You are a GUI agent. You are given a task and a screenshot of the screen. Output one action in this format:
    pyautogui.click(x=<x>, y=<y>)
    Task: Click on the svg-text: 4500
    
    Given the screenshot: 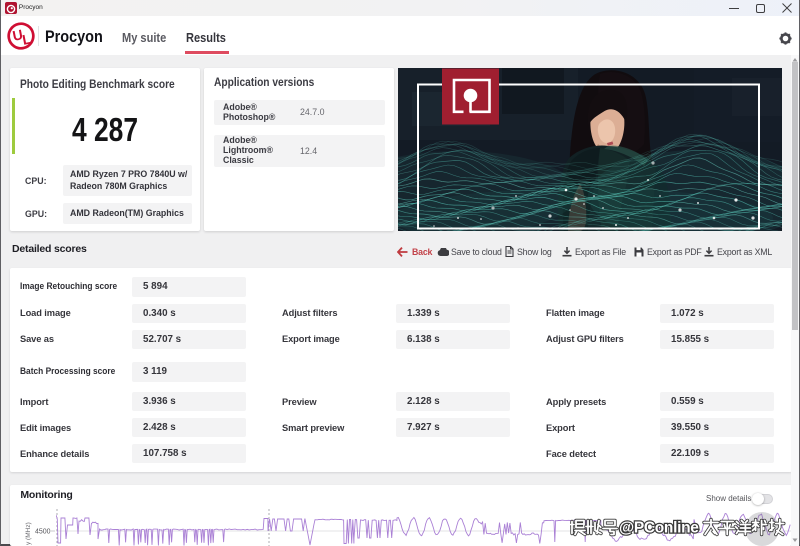 What is the action you would take?
    pyautogui.click(x=43, y=532)
    